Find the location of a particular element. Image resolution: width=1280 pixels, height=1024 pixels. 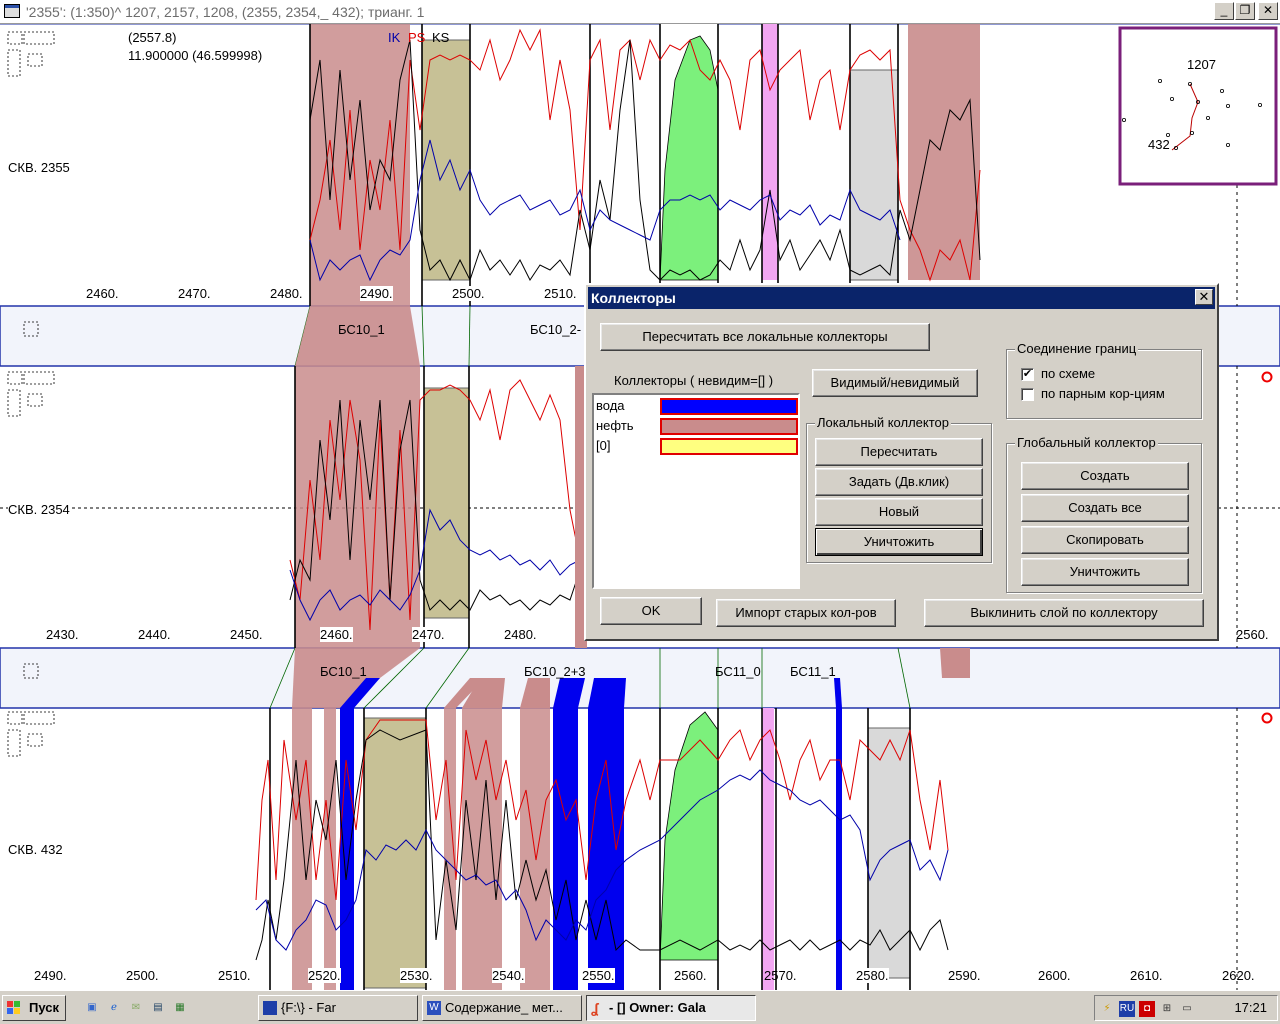

minimap-label-432: 432 is located at coordinates (1159, 144).